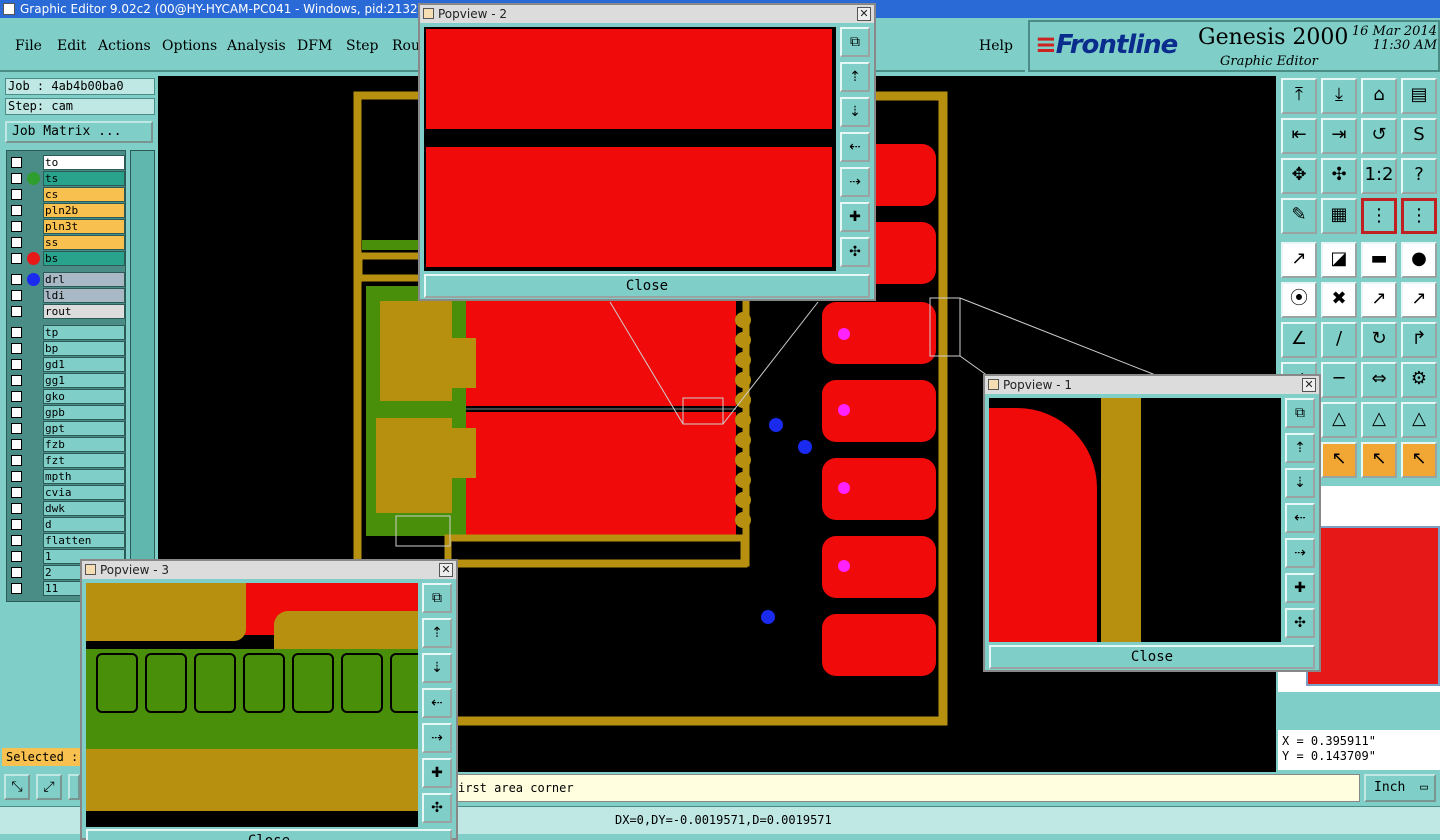  I want to click on menu-actions: Actions, so click(124, 46).